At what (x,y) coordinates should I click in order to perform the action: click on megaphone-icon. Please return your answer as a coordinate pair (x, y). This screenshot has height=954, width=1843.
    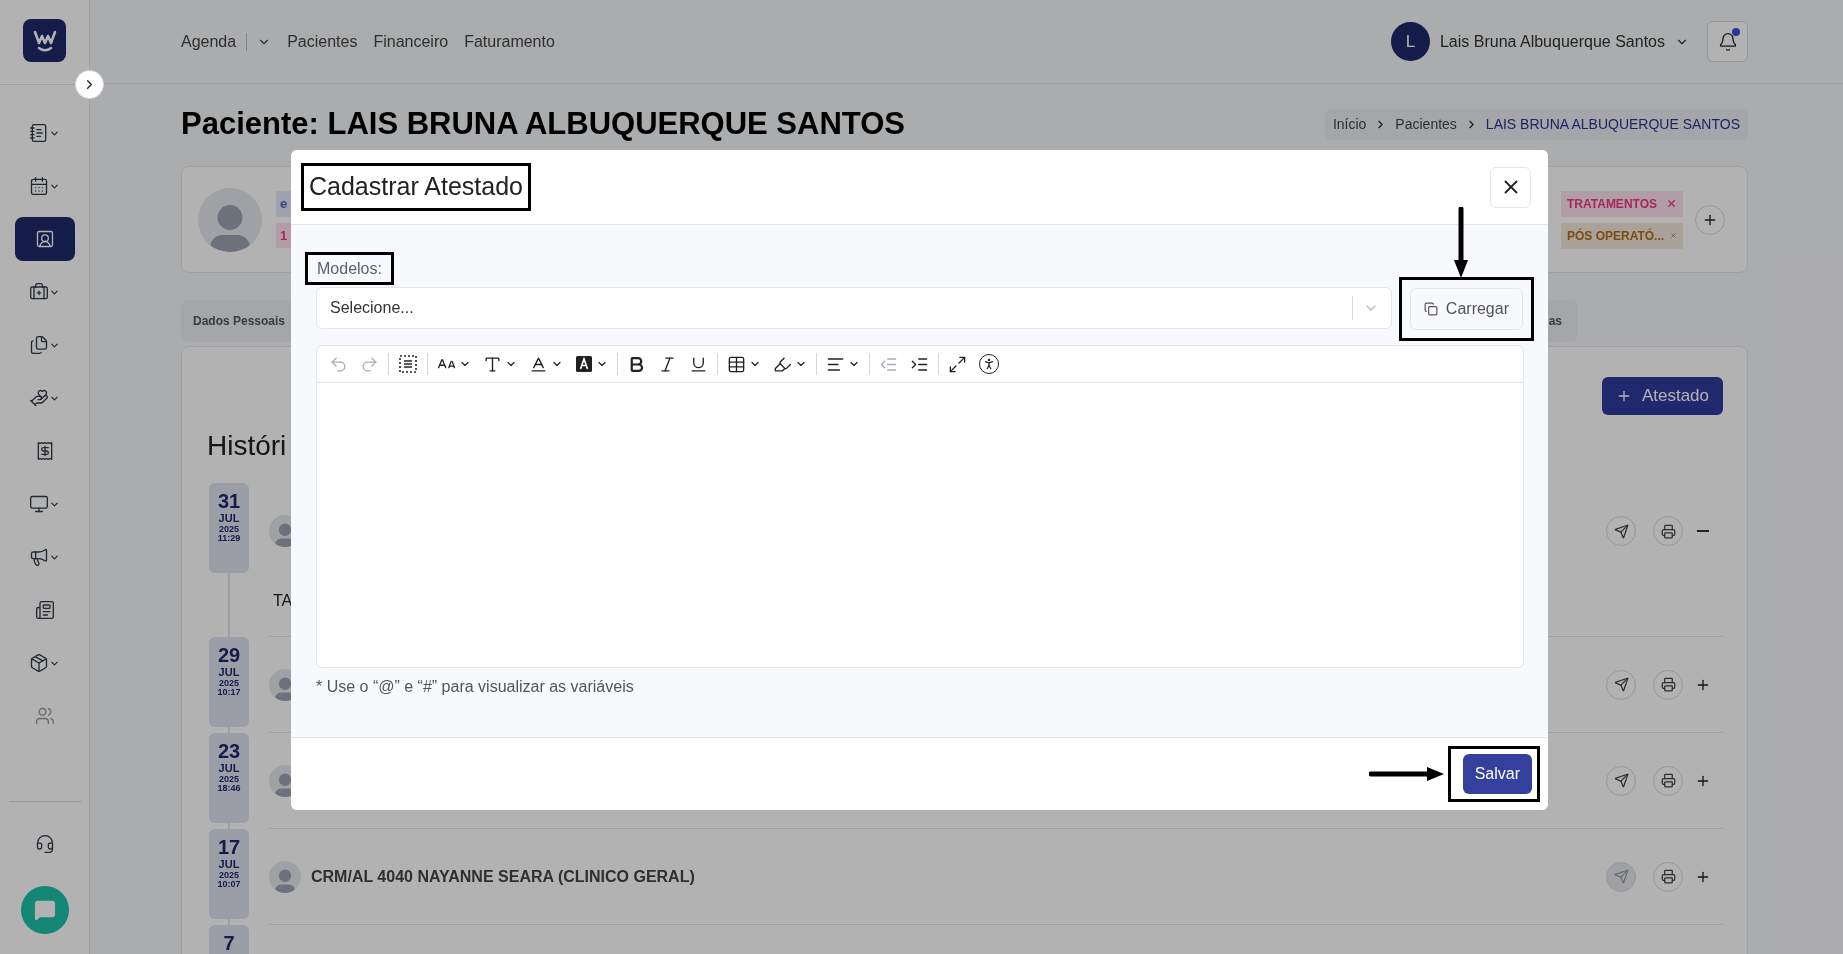
    Looking at the image, I should click on (39, 557).